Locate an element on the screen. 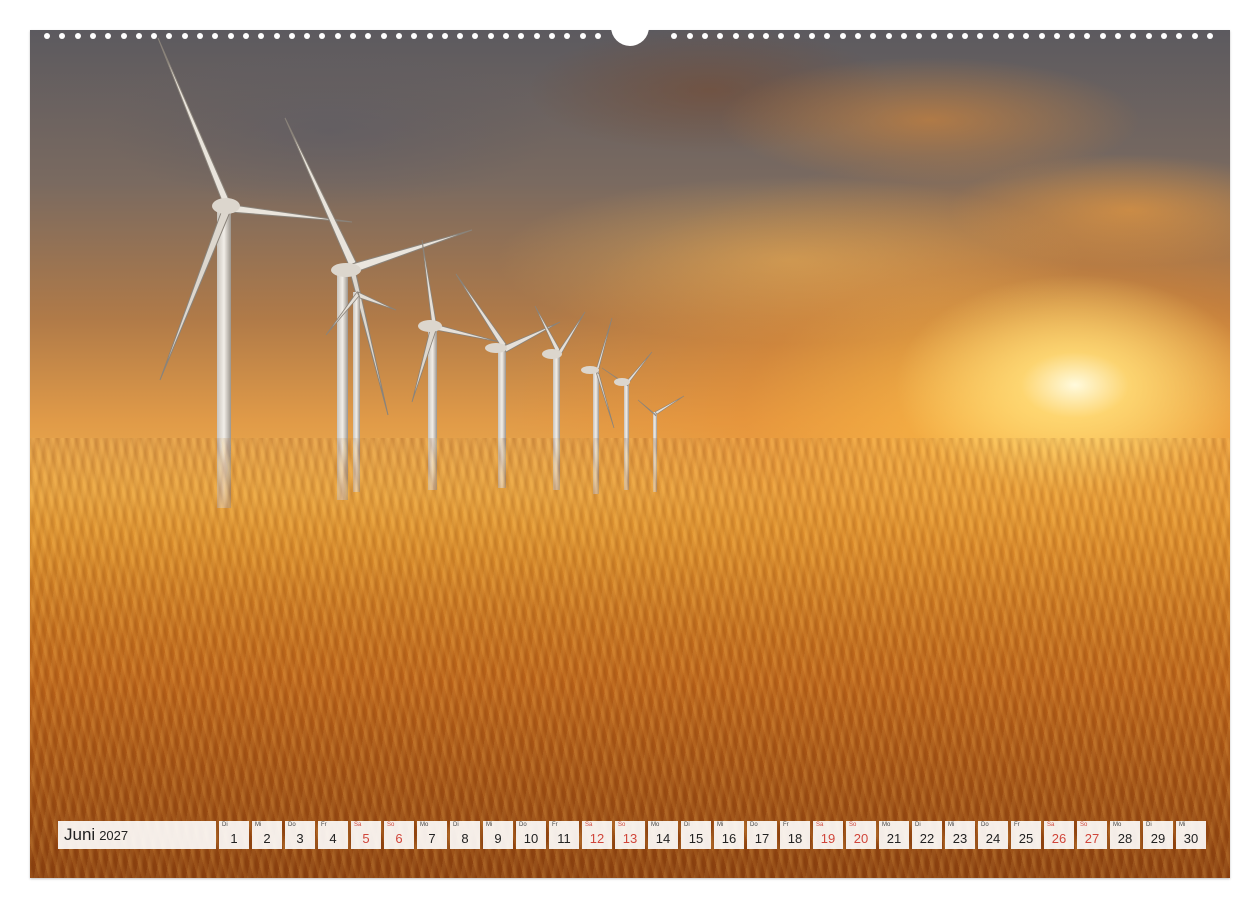  day-cell: Sa 5 is located at coordinates (366, 835).